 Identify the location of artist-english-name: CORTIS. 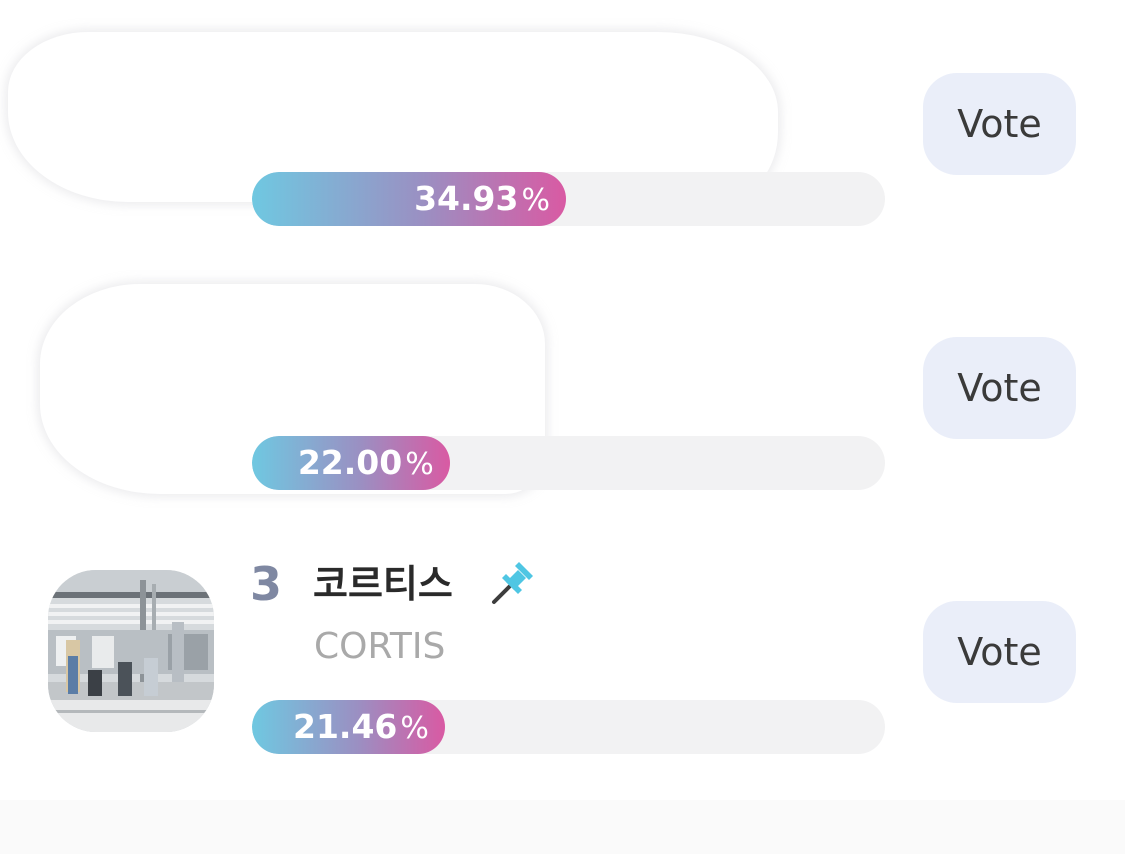
(380, 646).